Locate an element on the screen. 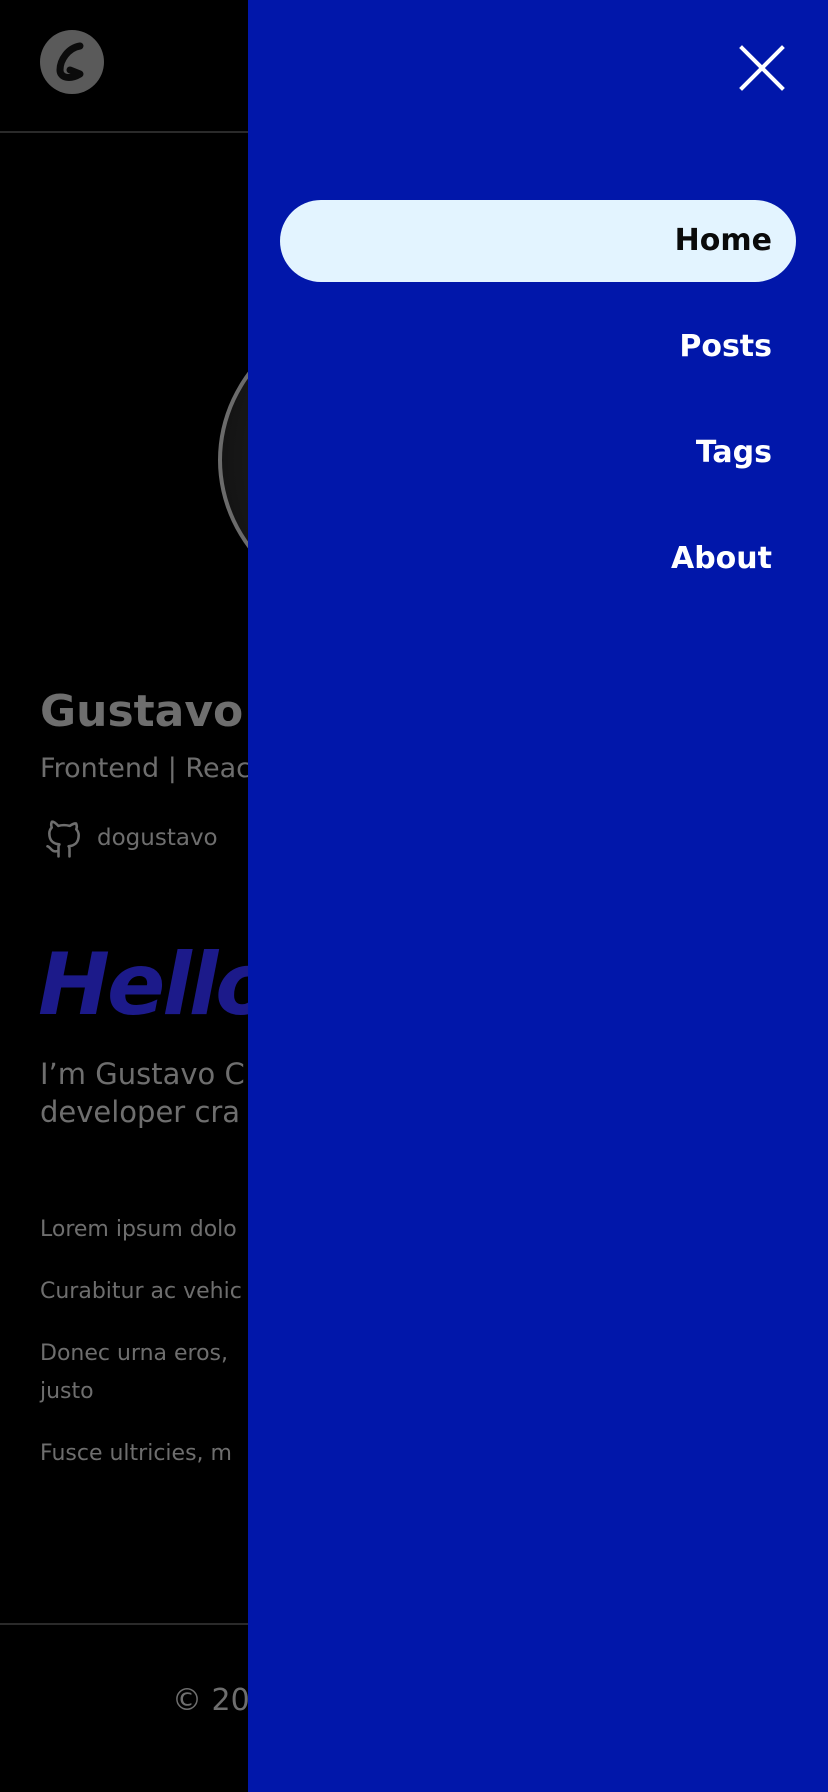  close-icon is located at coordinates (762, 68).